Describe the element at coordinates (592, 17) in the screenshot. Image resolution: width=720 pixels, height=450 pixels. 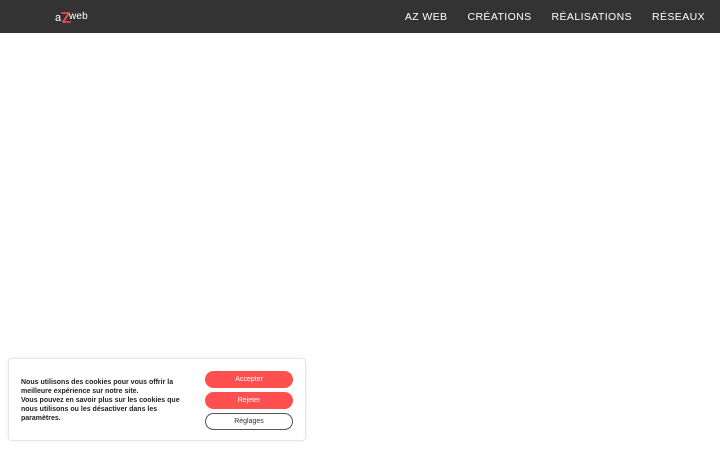
I see `nav-item-realisations: RÉALISATIONS` at that location.